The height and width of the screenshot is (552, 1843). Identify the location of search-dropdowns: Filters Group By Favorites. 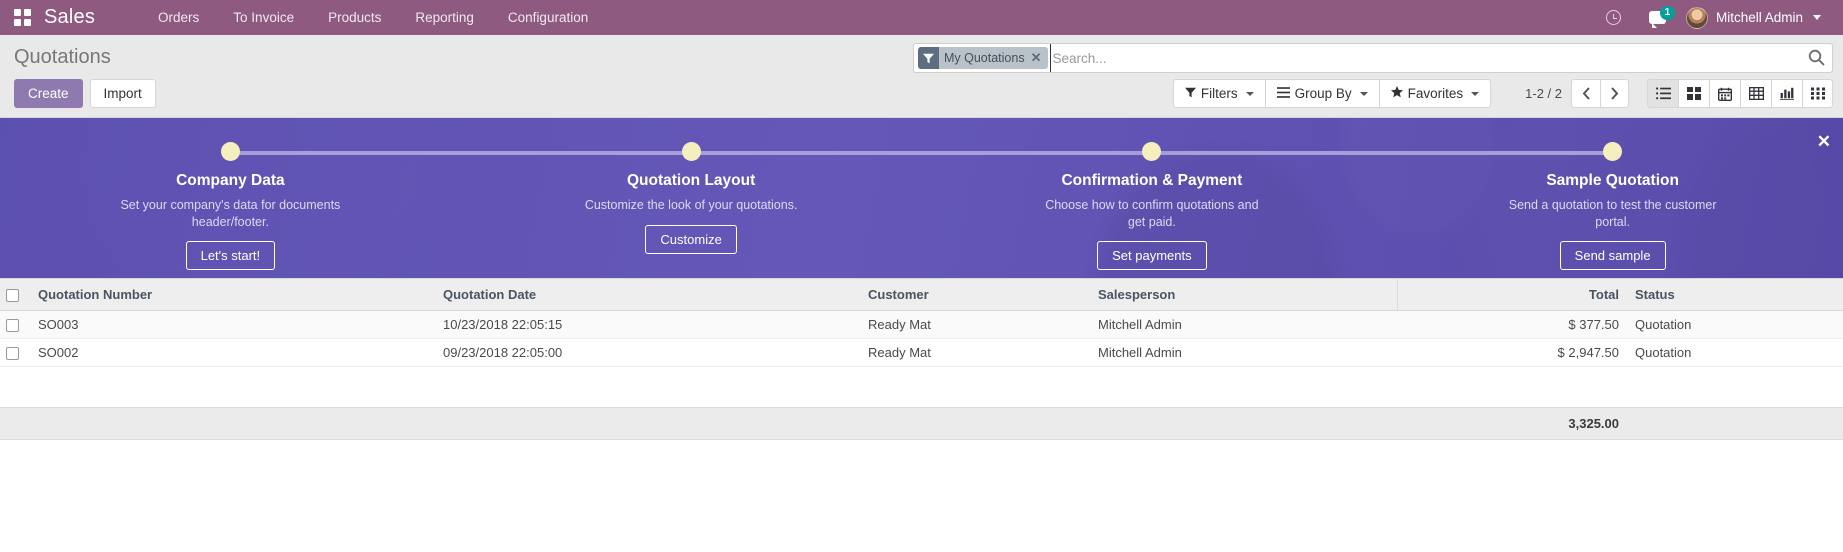
(1332, 93).